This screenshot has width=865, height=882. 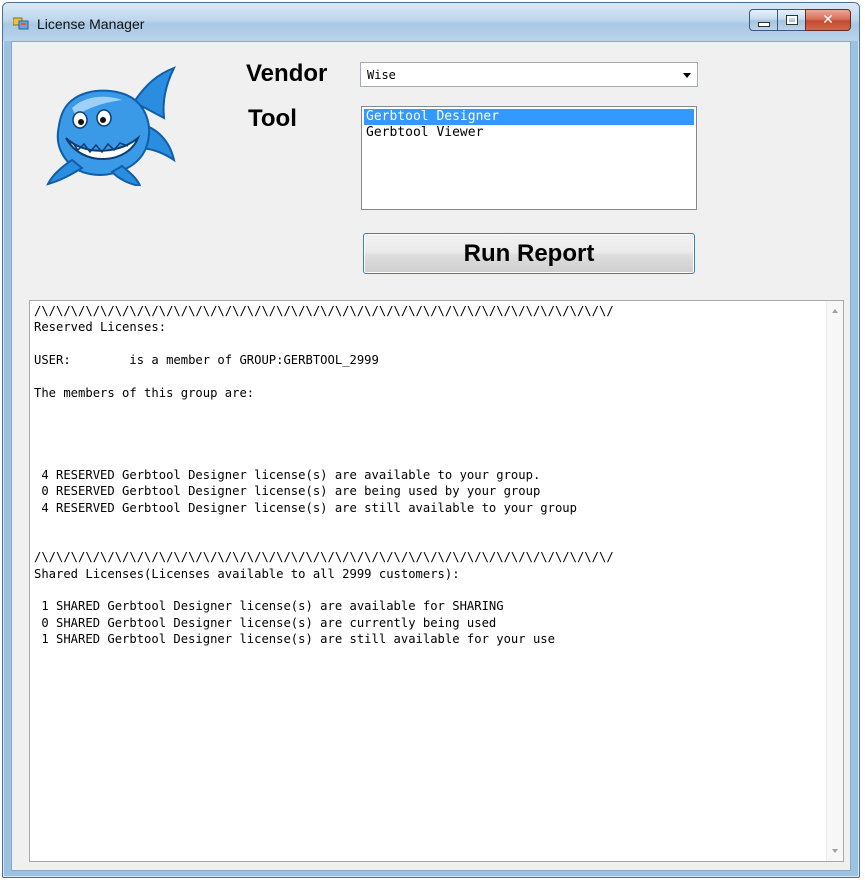 What do you see at coordinates (111, 126) in the screenshot?
I see `shark-logo-icon` at bounding box center [111, 126].